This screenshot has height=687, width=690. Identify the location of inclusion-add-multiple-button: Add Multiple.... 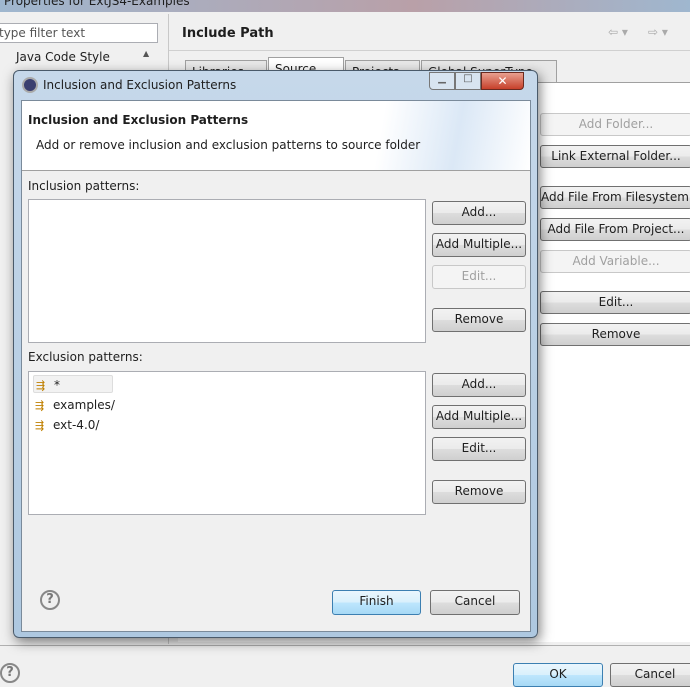
(479, 245).